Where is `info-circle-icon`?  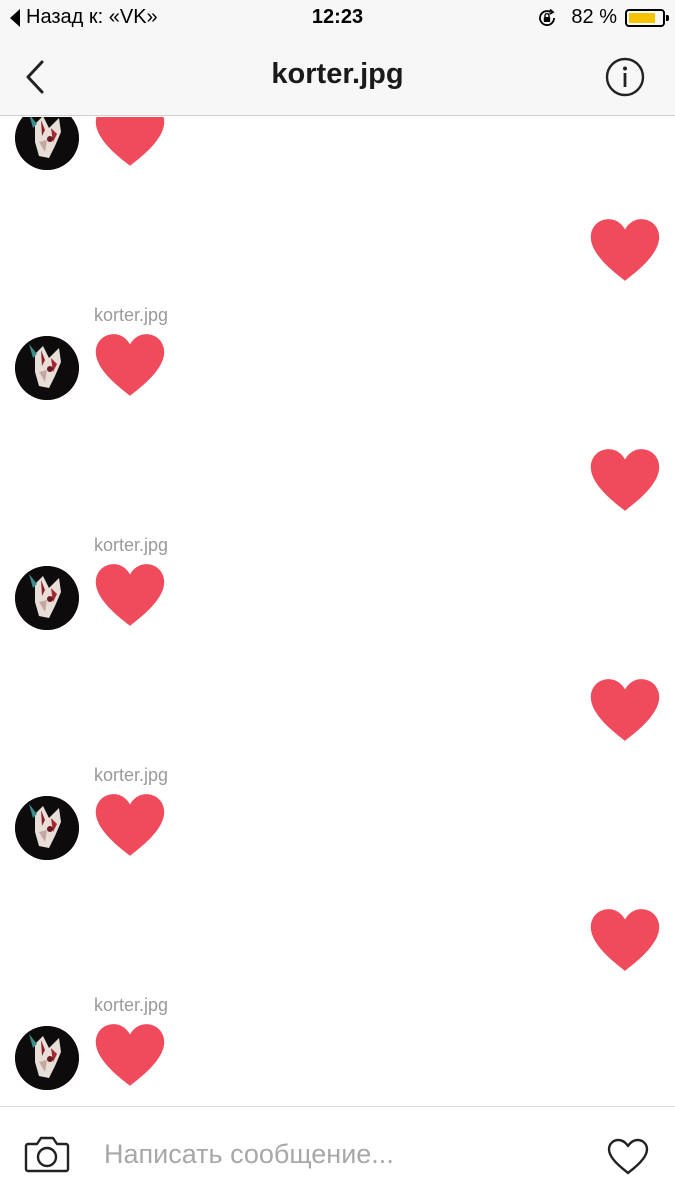 info-circle-icon is located at coordinates (625, 77).